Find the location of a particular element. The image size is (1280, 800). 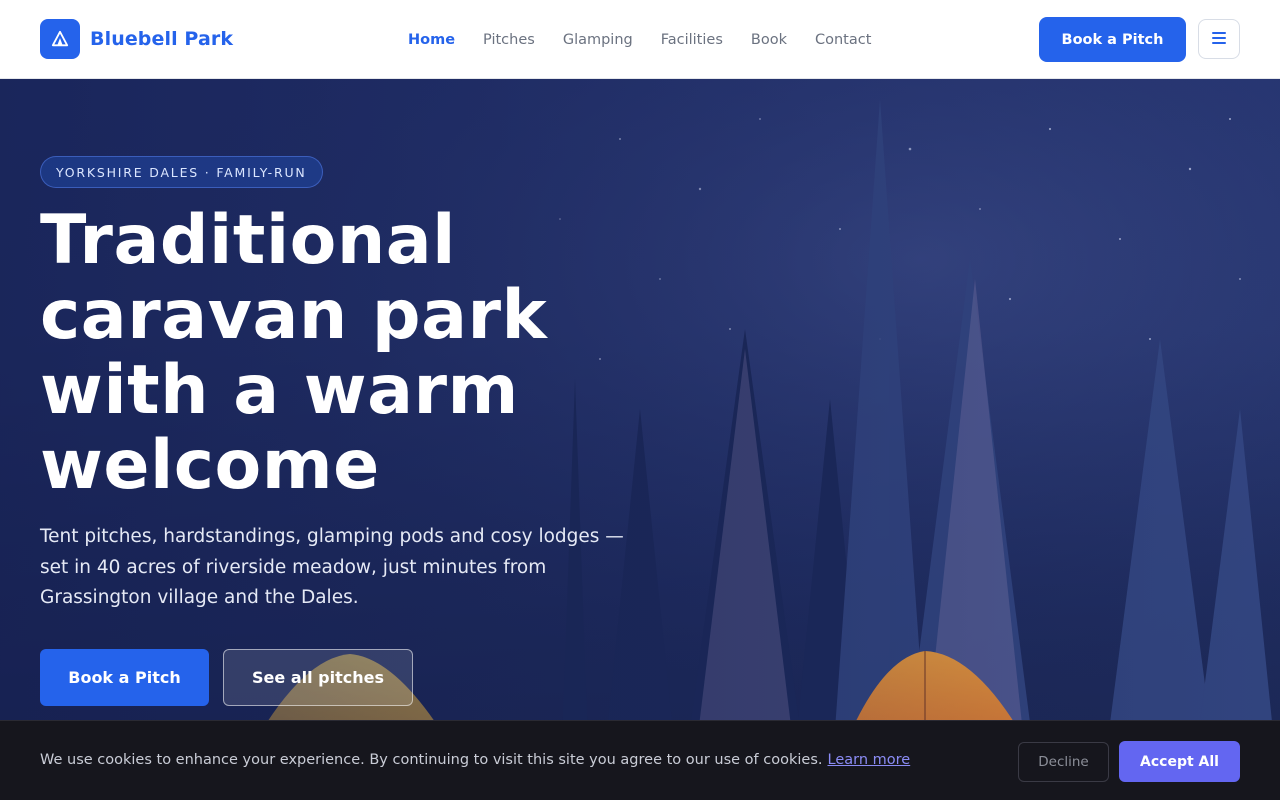

nav-item-contact: Contact is located at coordinates (843, 40).